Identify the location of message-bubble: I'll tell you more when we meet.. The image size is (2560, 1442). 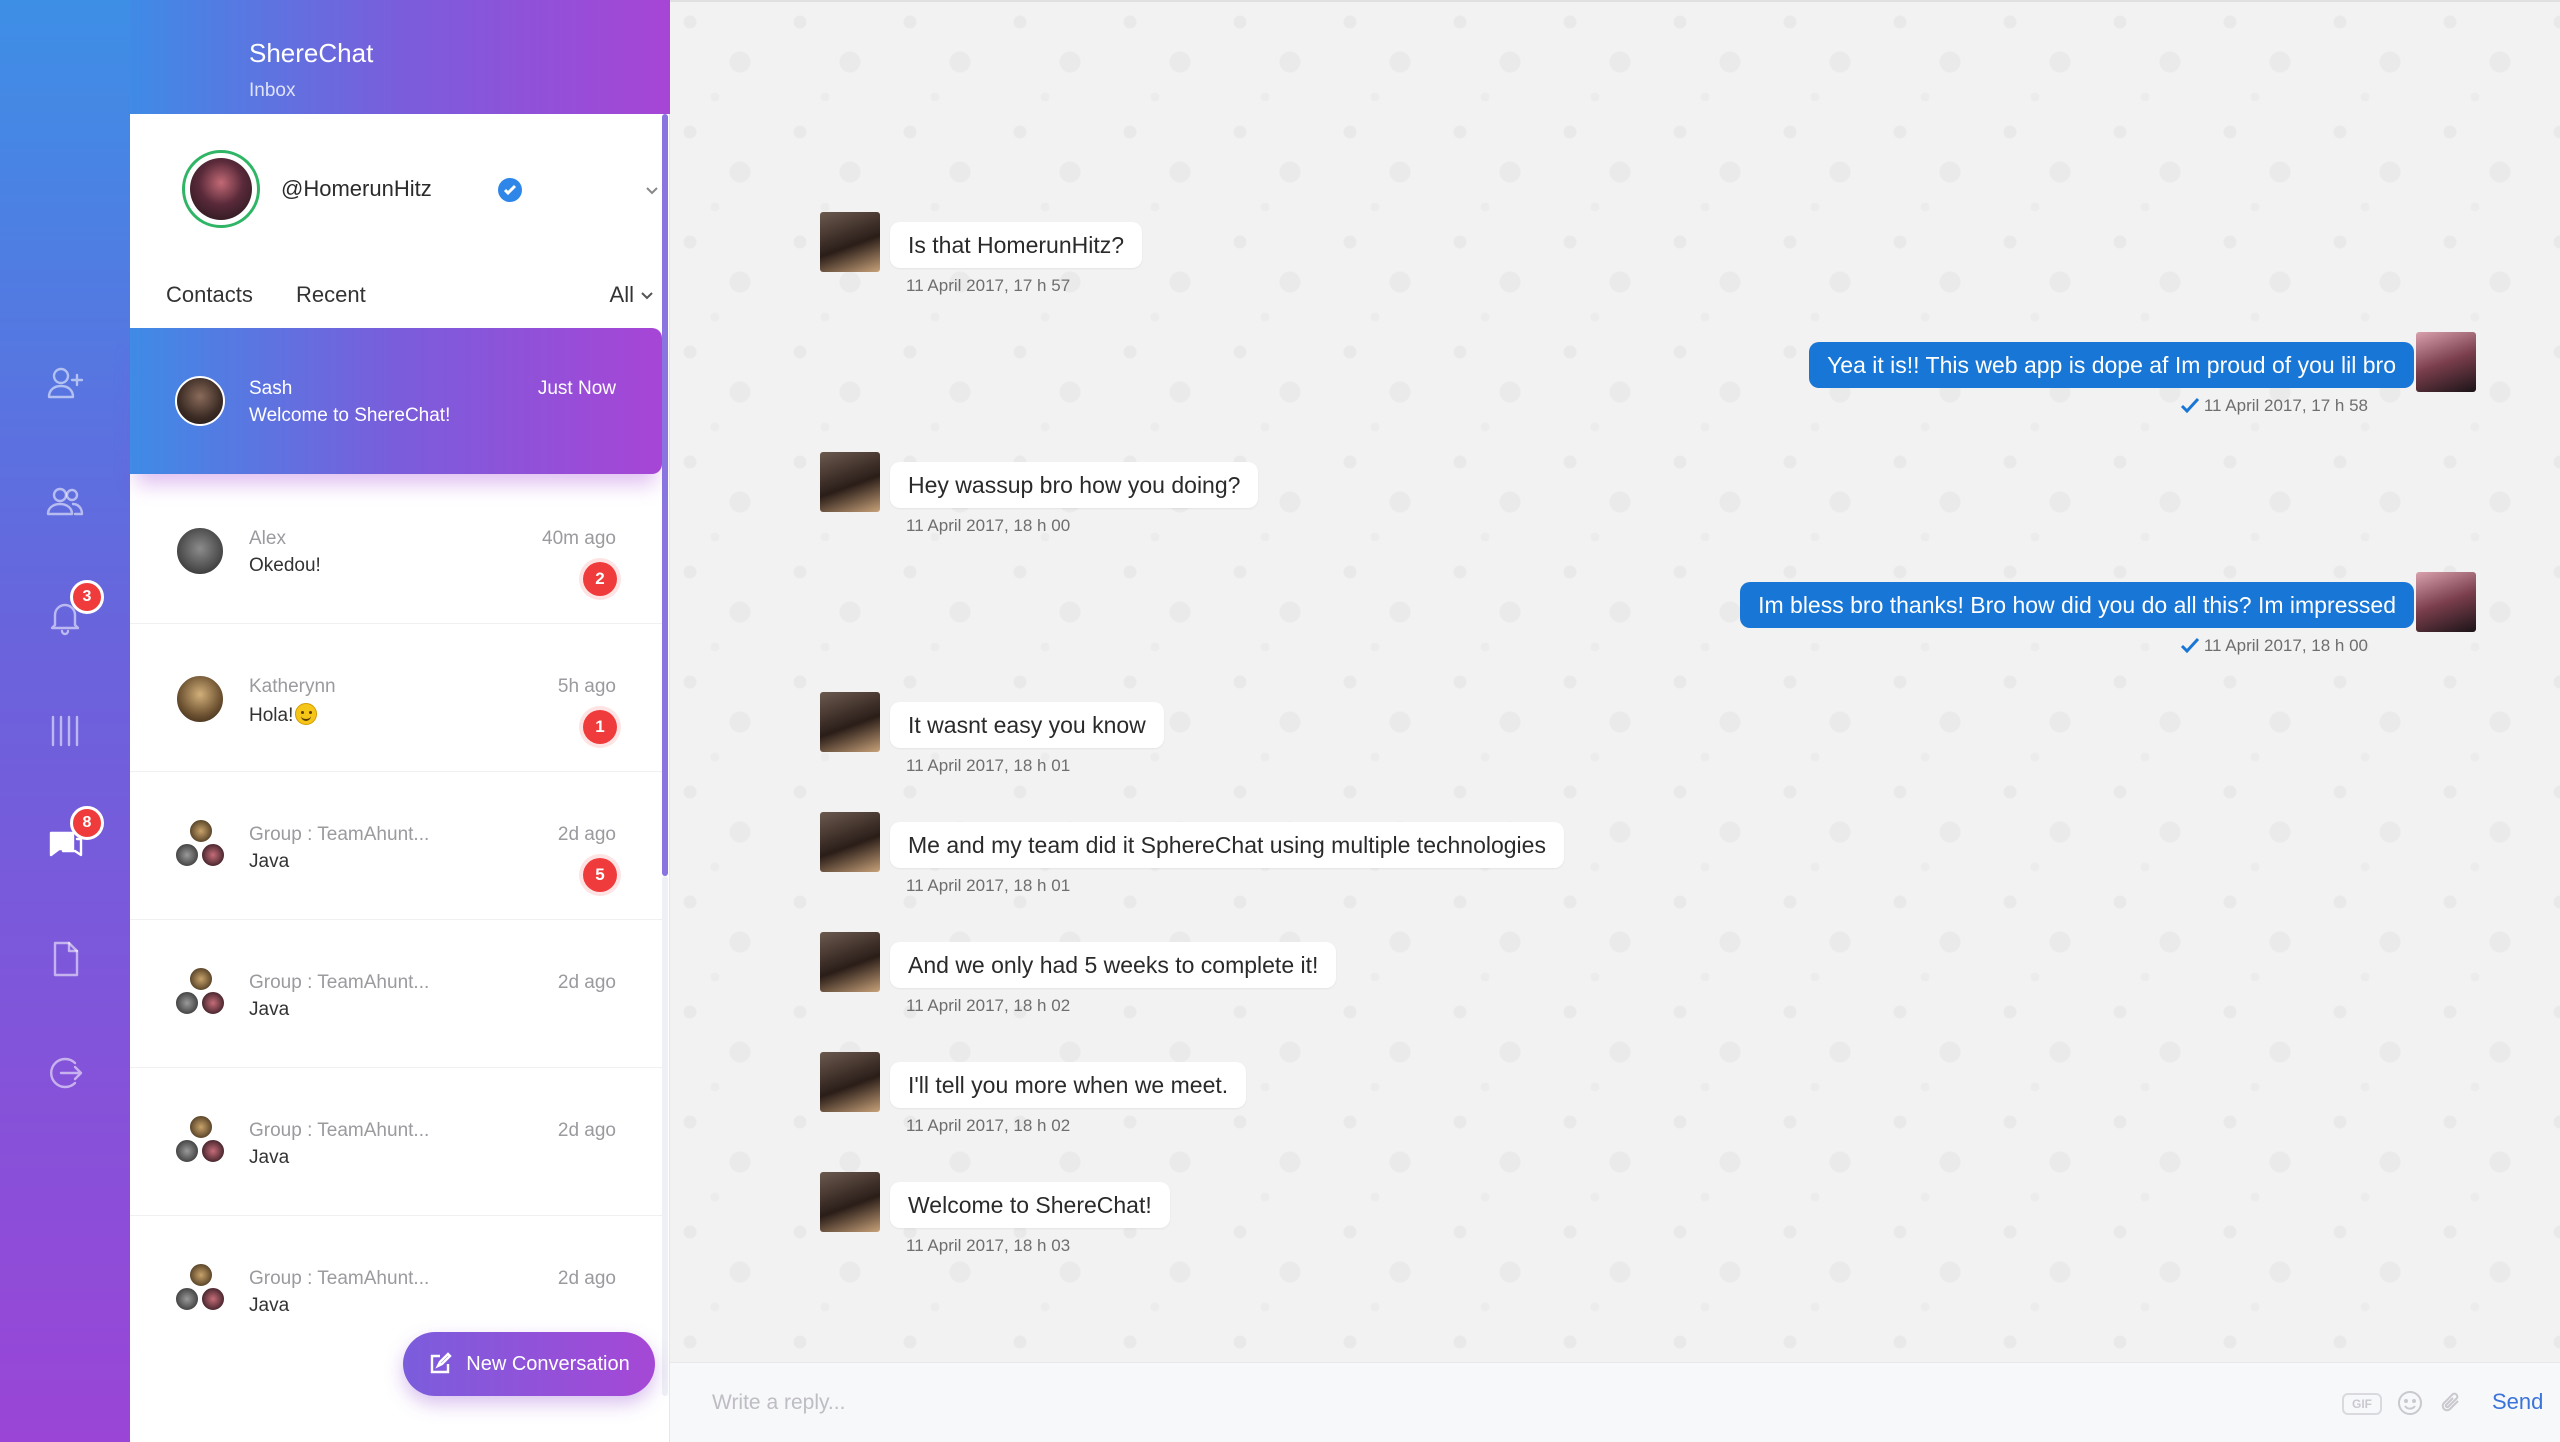
(1068, 1085).